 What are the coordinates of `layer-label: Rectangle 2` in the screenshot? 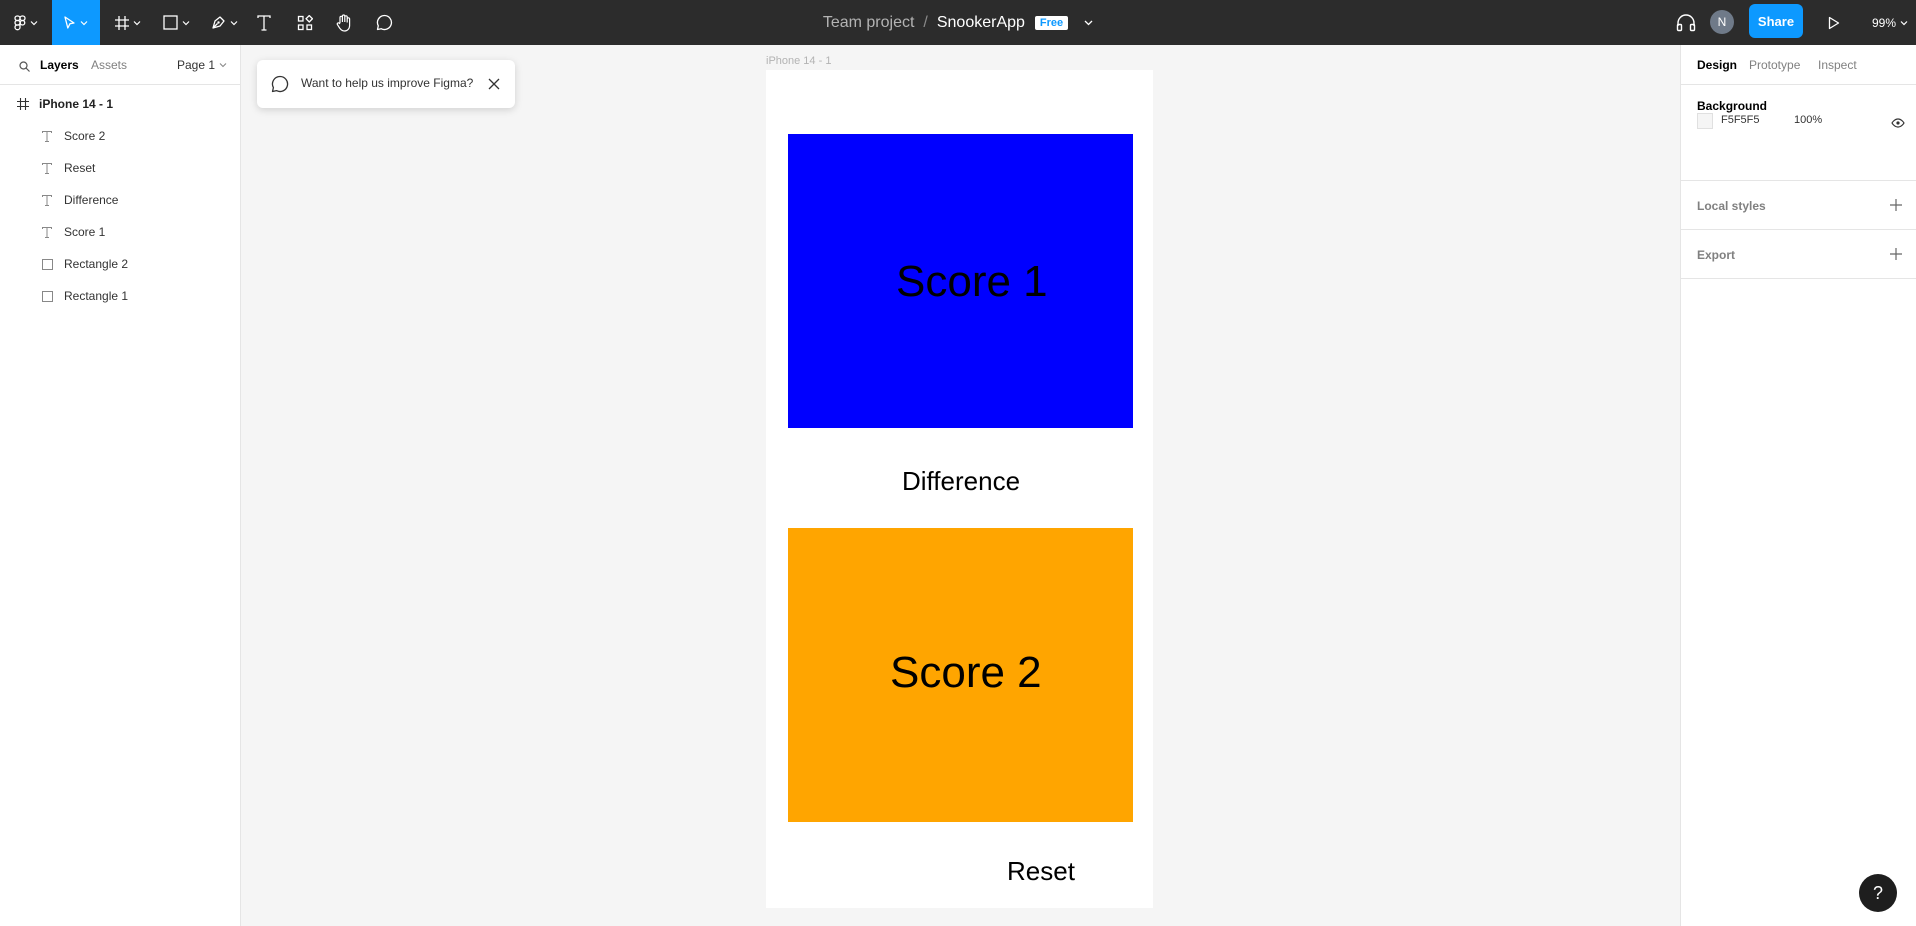 It's located at (96, 264).